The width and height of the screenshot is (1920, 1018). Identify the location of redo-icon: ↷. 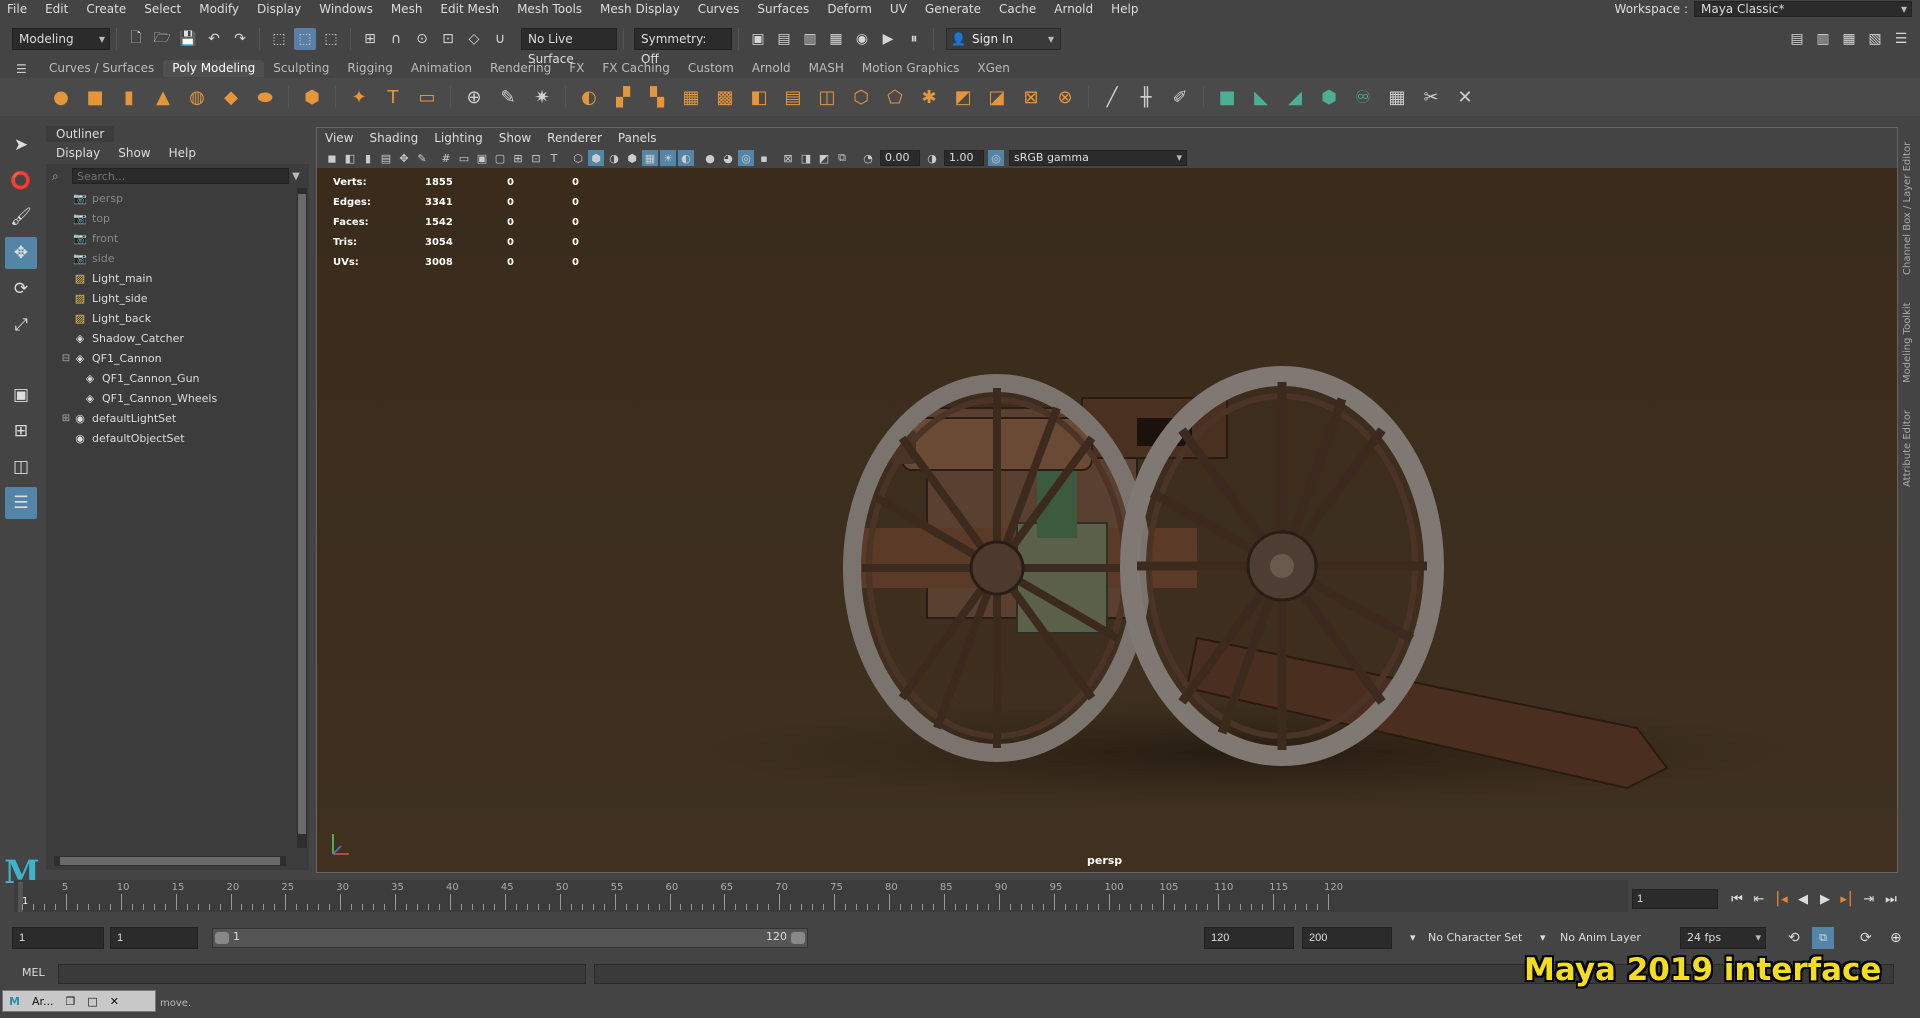
(240, 39).